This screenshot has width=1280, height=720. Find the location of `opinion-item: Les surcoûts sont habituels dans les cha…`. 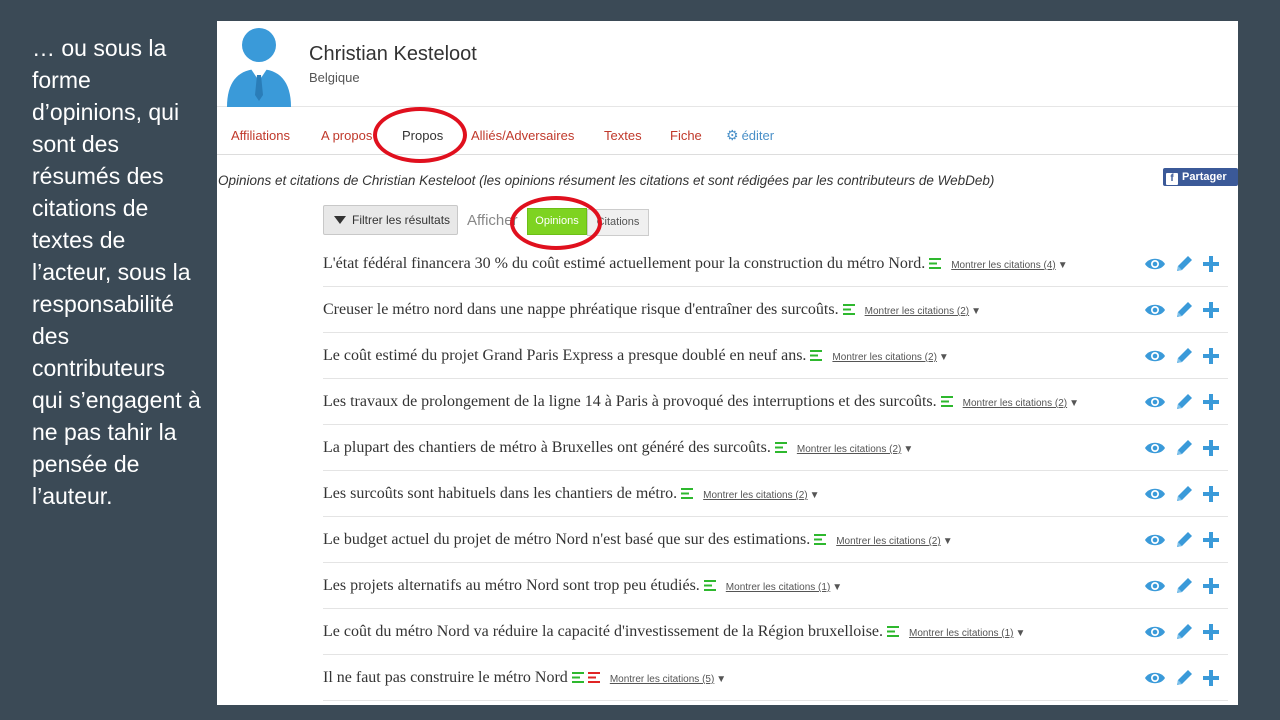

opinion-item: Les surcoûts sont habituels dans les cha… is located at coordinates (571, 494).